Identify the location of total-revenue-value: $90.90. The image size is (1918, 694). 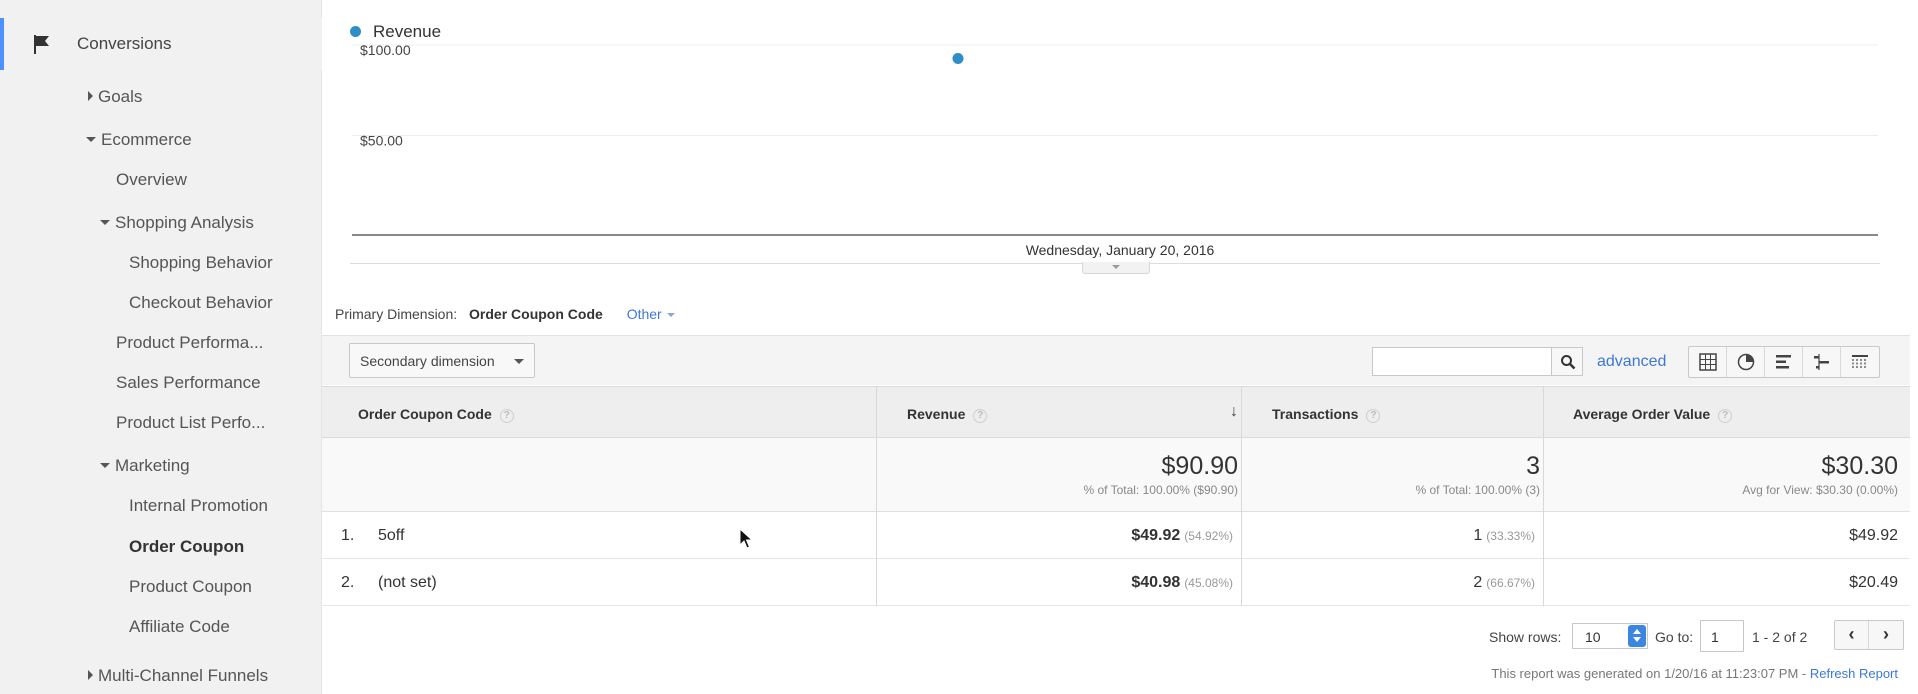
(1199, 466).